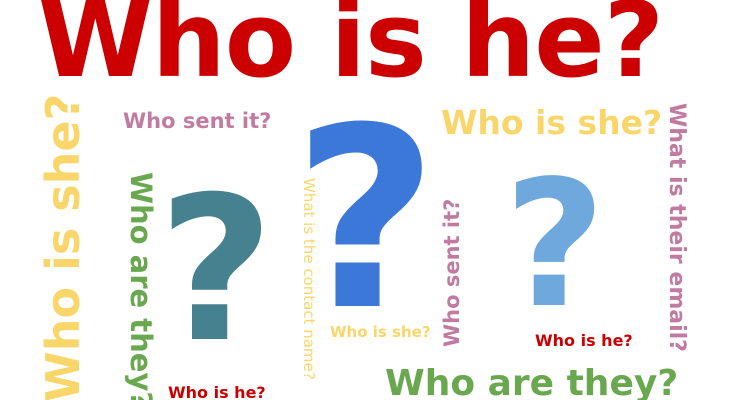 Image resolution: width=733 pixels, height=400 pixels. I want to click on question-mark-icon-blue: ?, so click(366, 219).